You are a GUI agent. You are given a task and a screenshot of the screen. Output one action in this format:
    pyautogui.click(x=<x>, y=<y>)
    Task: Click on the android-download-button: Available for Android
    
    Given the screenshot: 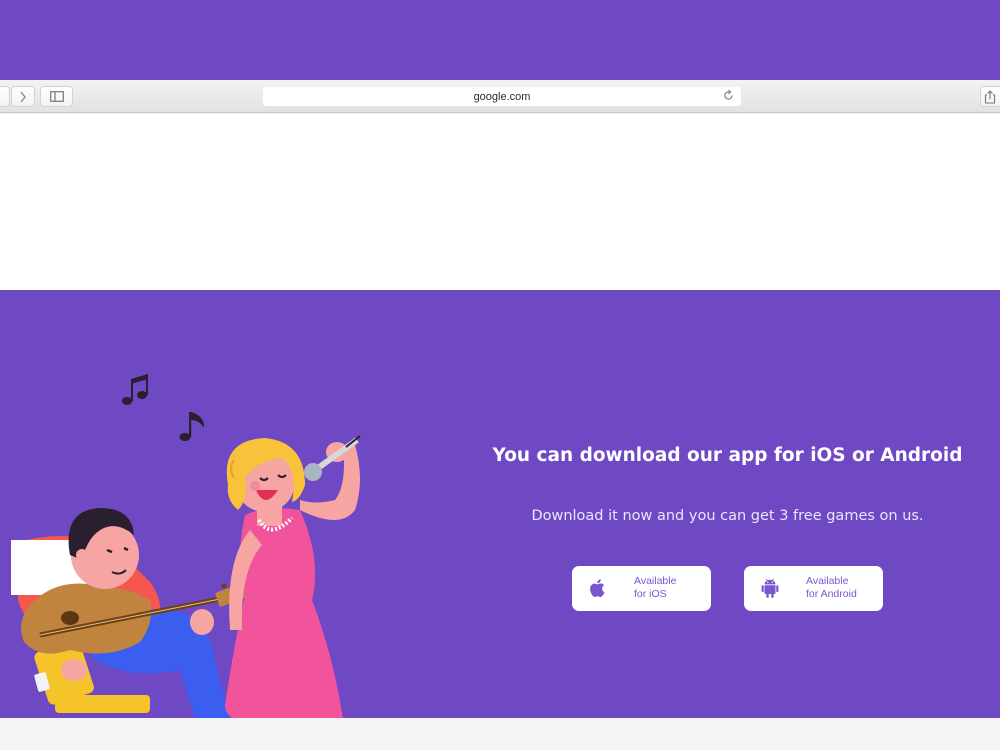 What is the action you would take?
    pyautogui.click(x=813, y=588)
    